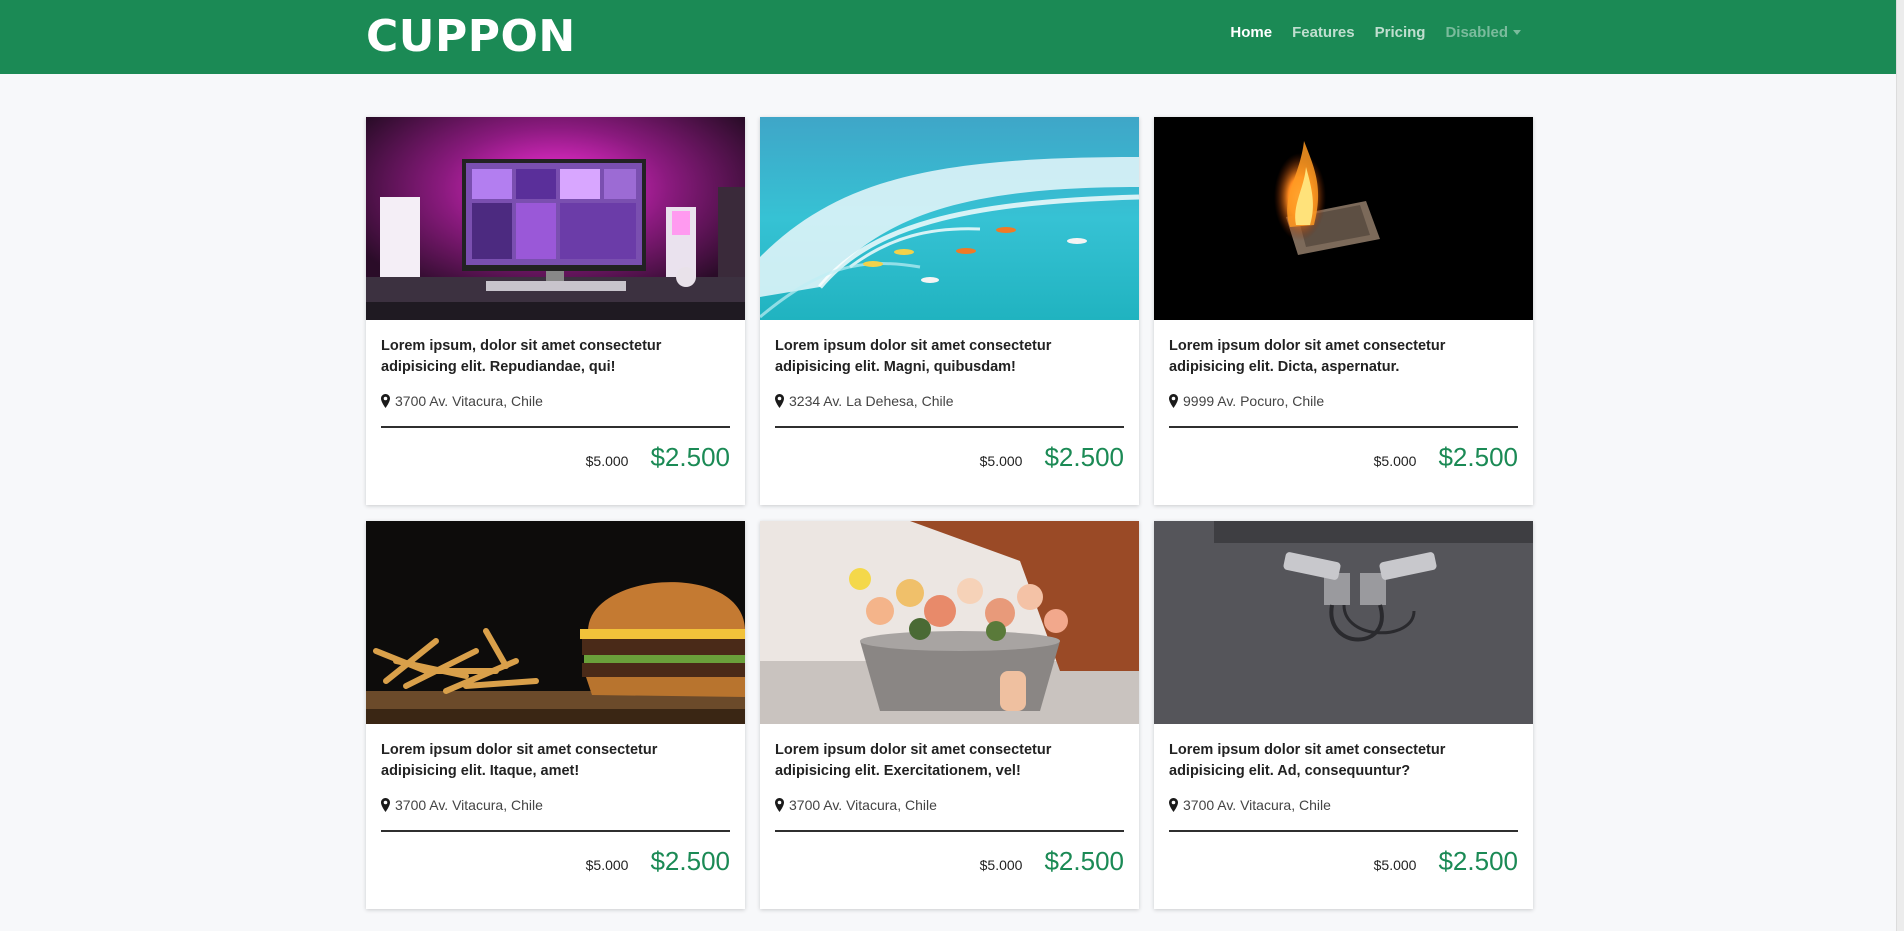  Describe the element at coordinates (1254, 401) in the screenshot. I see `card-location-text: 9999 Av. Pocuro, Chile` at that location.